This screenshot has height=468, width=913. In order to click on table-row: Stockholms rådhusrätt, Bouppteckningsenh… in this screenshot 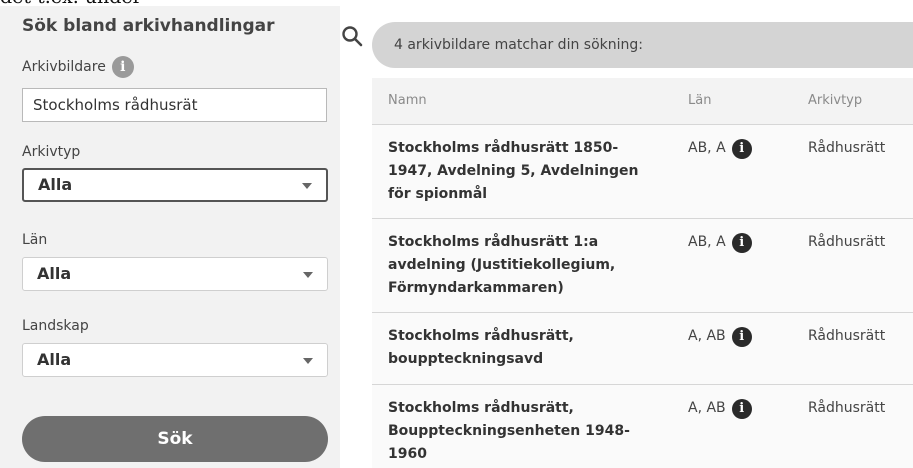, I will do `click(642, 426)`.